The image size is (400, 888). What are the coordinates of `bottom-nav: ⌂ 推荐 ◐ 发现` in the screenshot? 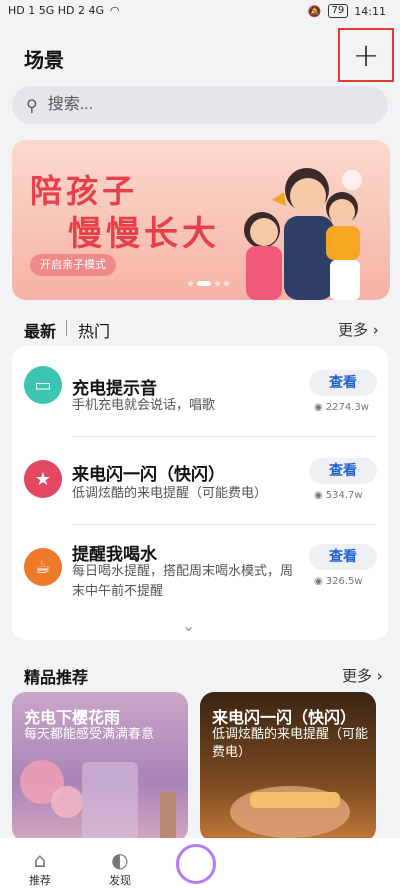 It's located at (200, 863).